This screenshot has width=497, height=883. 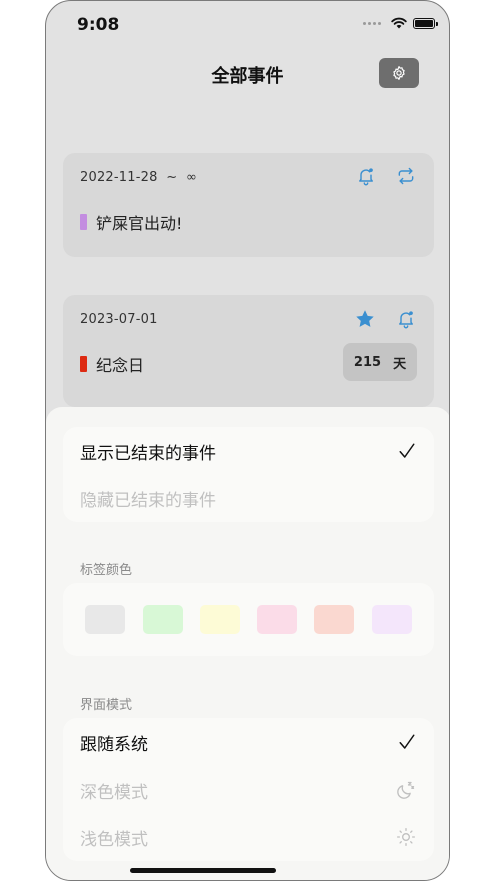 What do you see at coordinates (406, 176) in the screenshot?
I see `repeat-icon` at bounding box center [406, 176].